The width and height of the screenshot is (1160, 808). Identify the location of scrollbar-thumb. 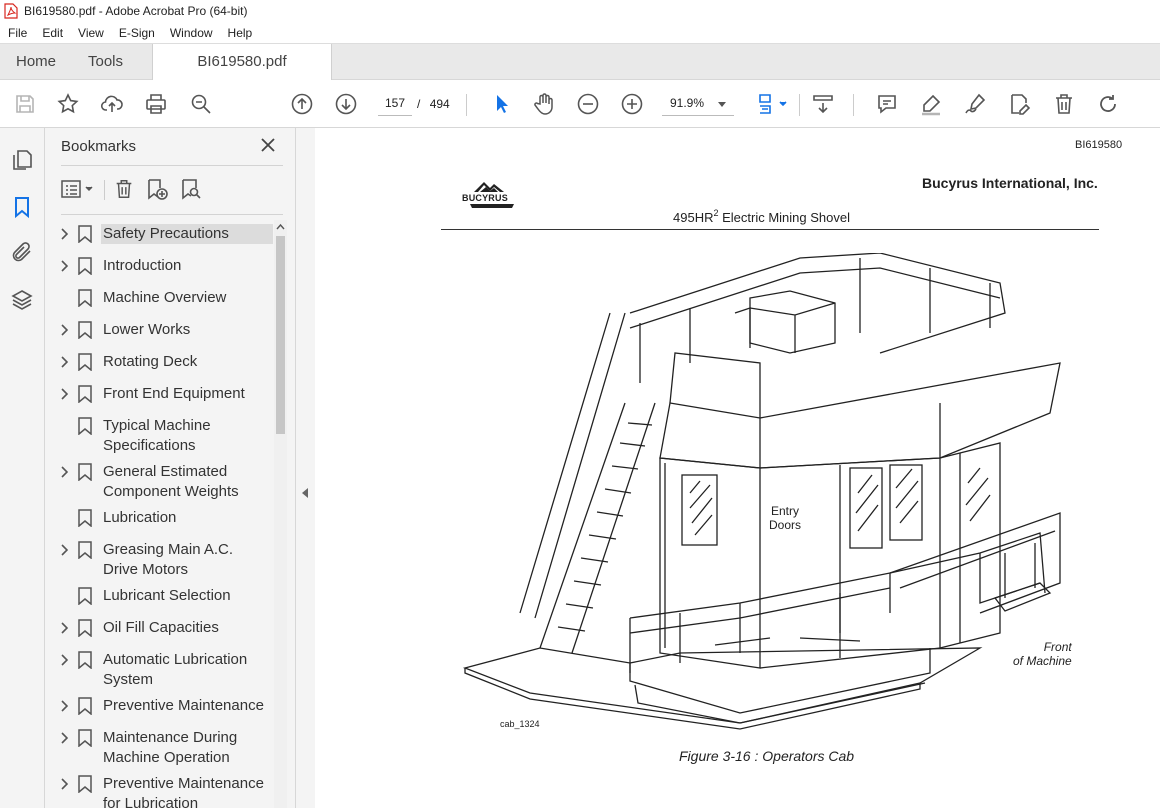
(280, 335).